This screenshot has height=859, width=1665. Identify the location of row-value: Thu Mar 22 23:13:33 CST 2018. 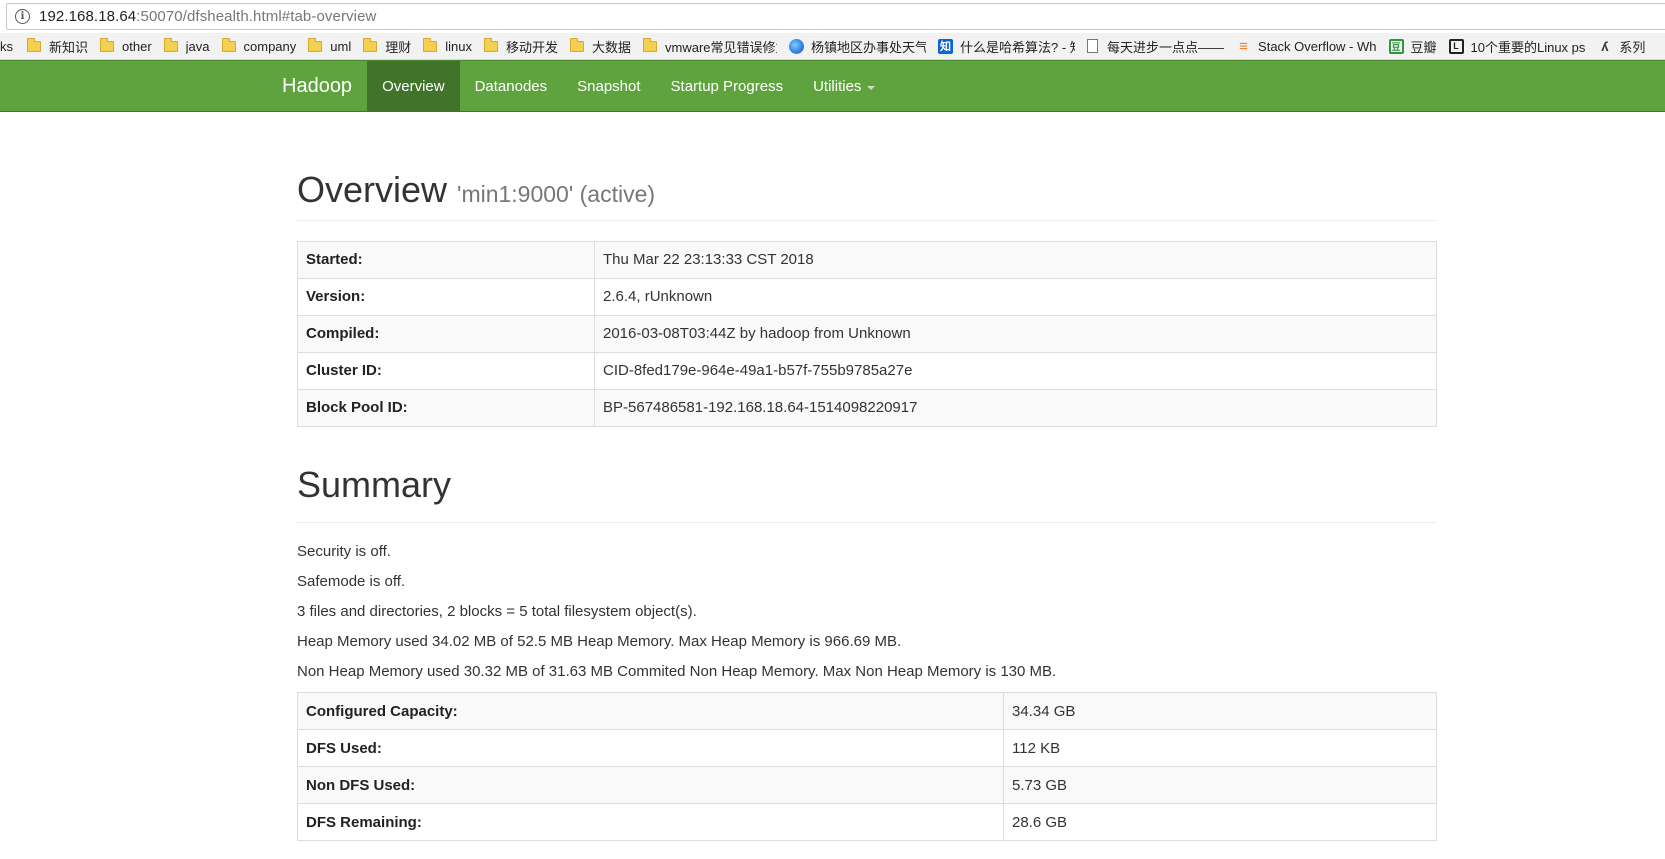
(1015, 259).